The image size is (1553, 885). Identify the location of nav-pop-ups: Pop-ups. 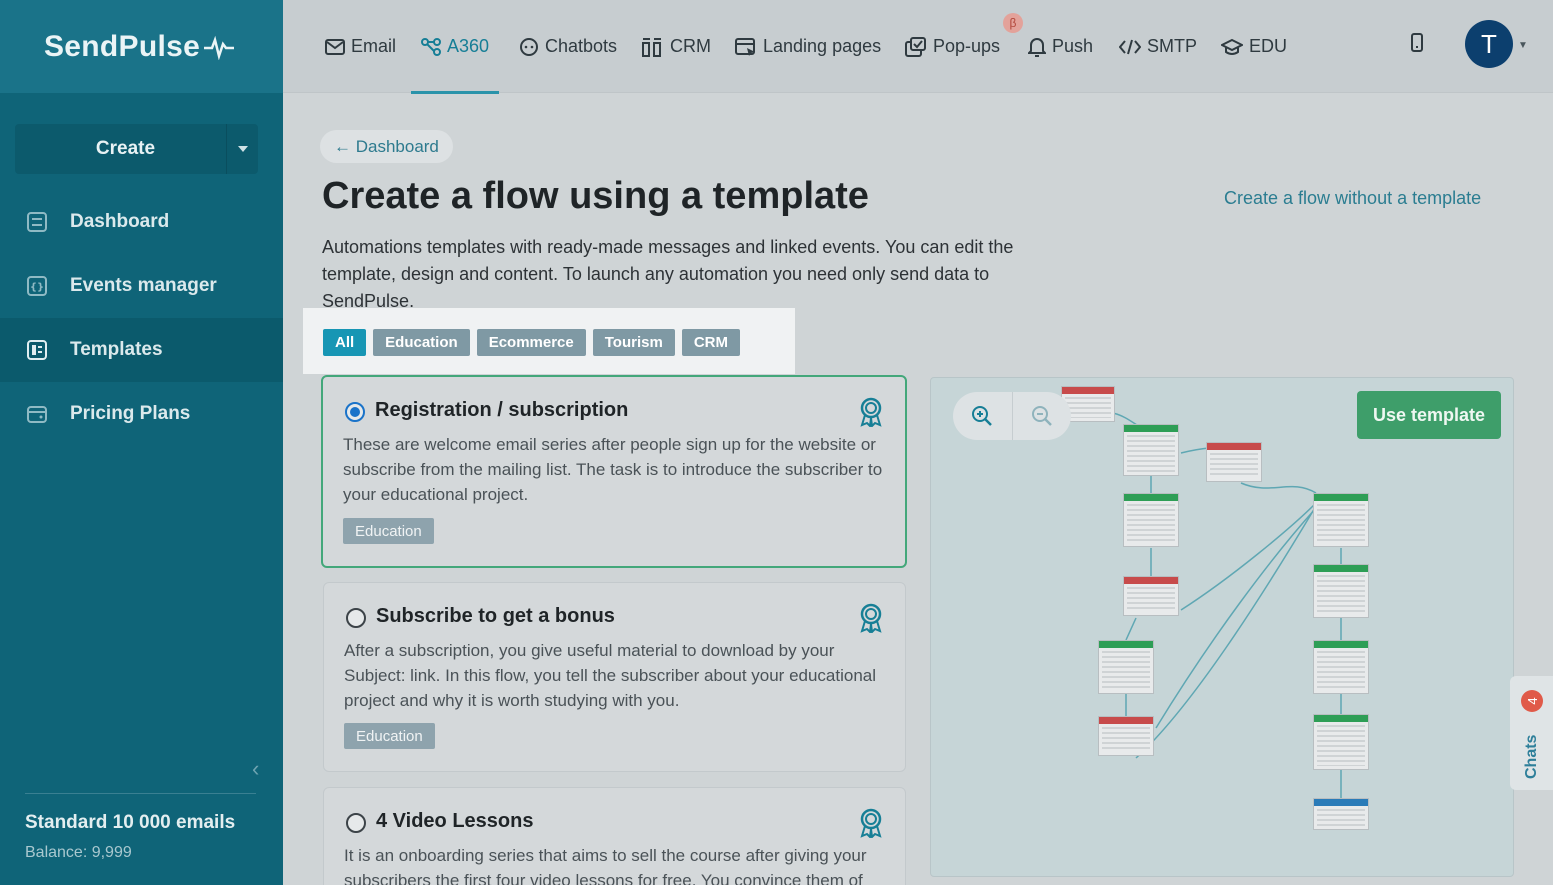
(952, 46).